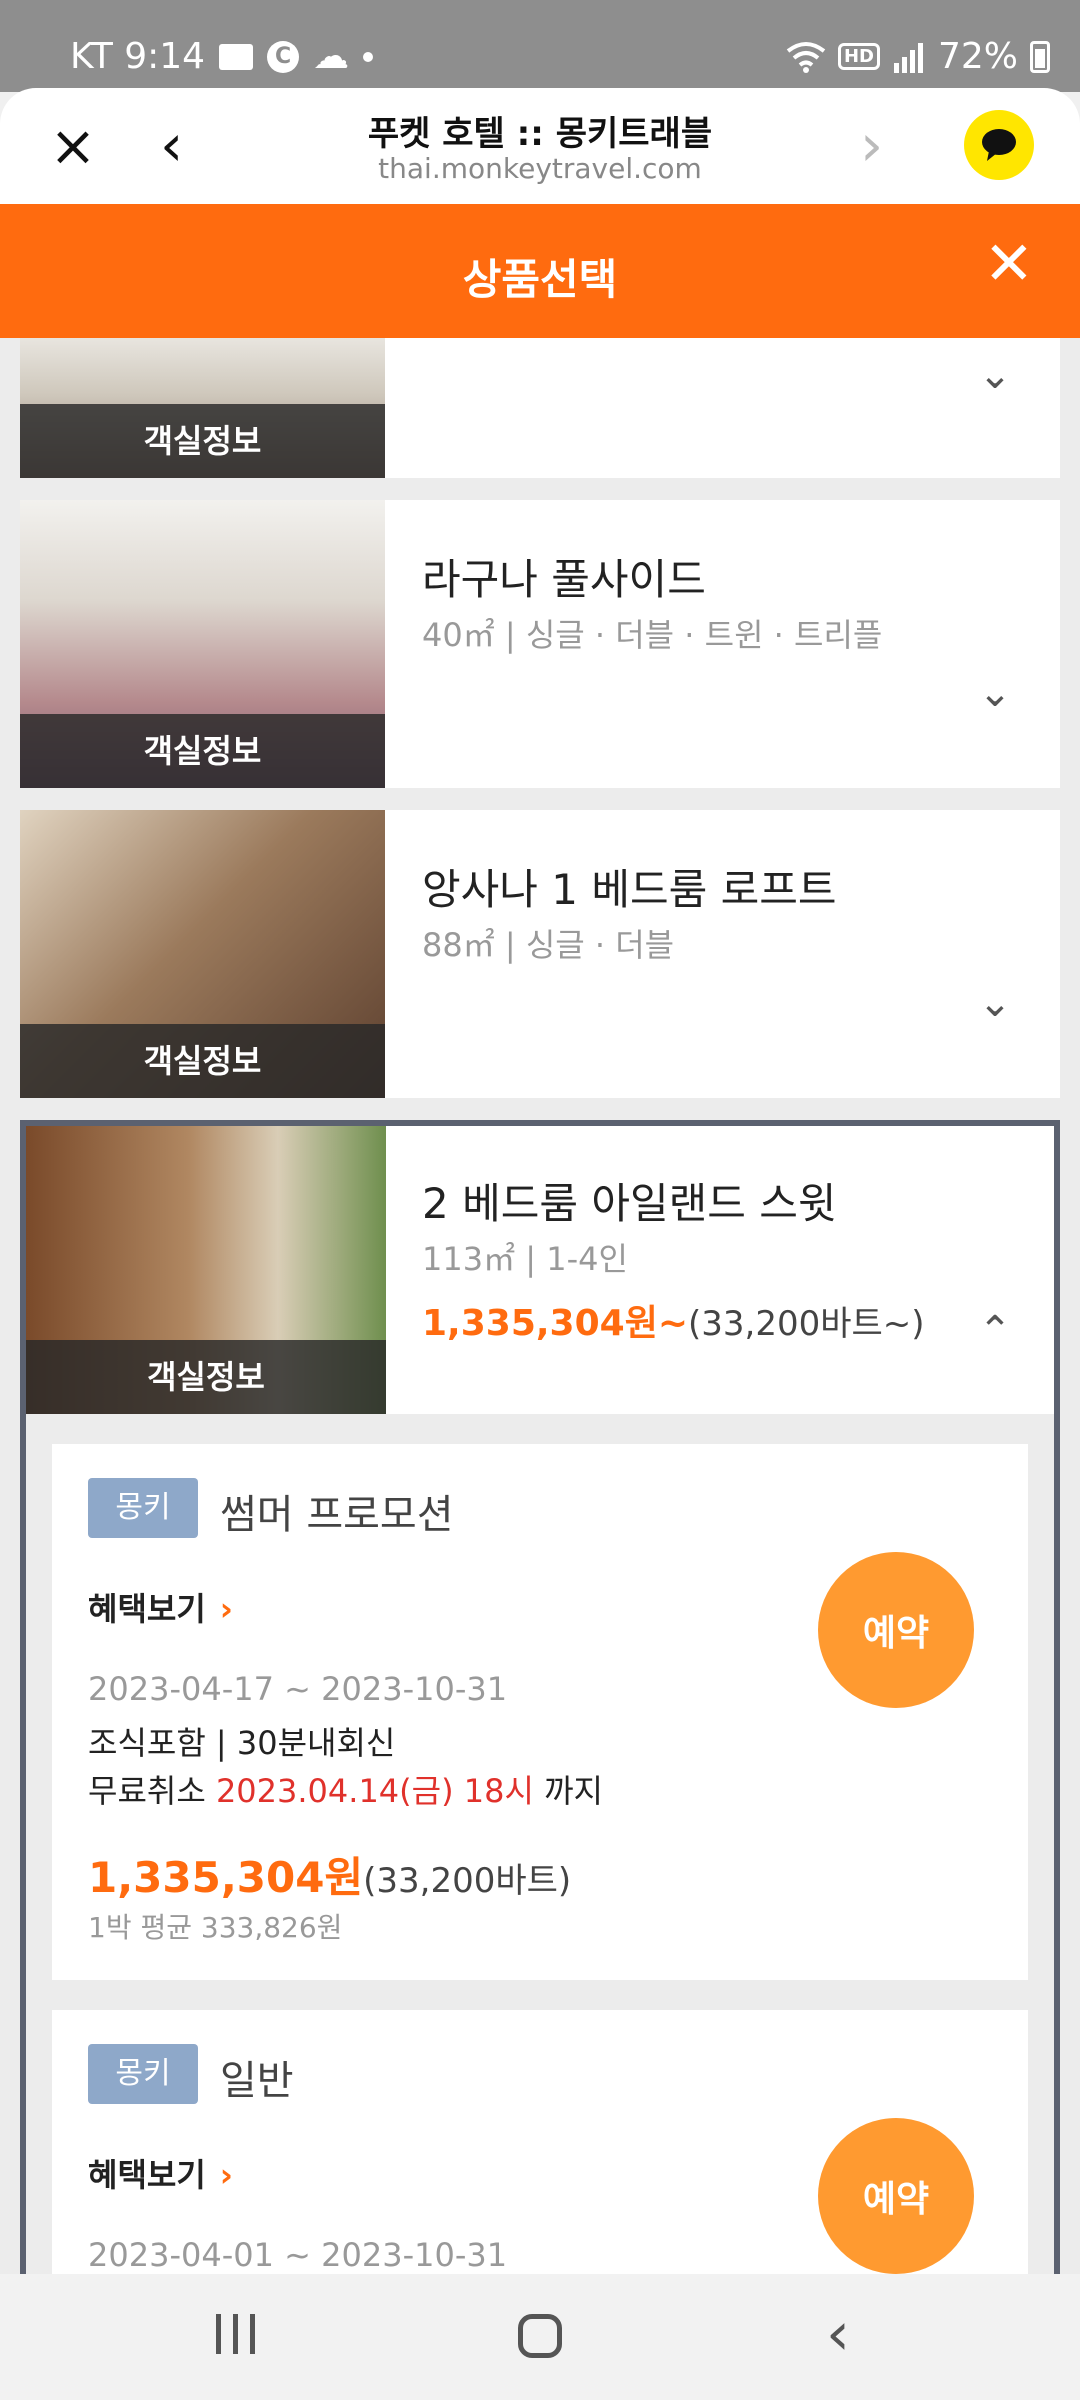 The image size is (1080, 2400). What do you see at coordinates (858, 56) in the screenshot?
I see `hd-icon: HD` at bounding box center [858, 56].